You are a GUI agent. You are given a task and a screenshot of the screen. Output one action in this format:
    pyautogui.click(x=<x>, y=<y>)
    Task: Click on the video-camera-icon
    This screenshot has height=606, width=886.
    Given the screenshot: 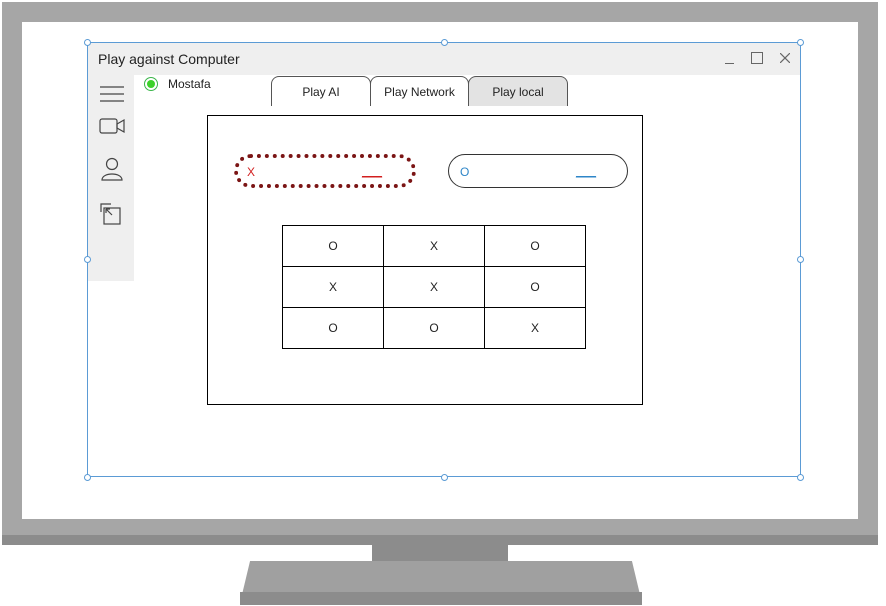 What is the action you would take?
    pyautogui.click(x=112, y=126)
    